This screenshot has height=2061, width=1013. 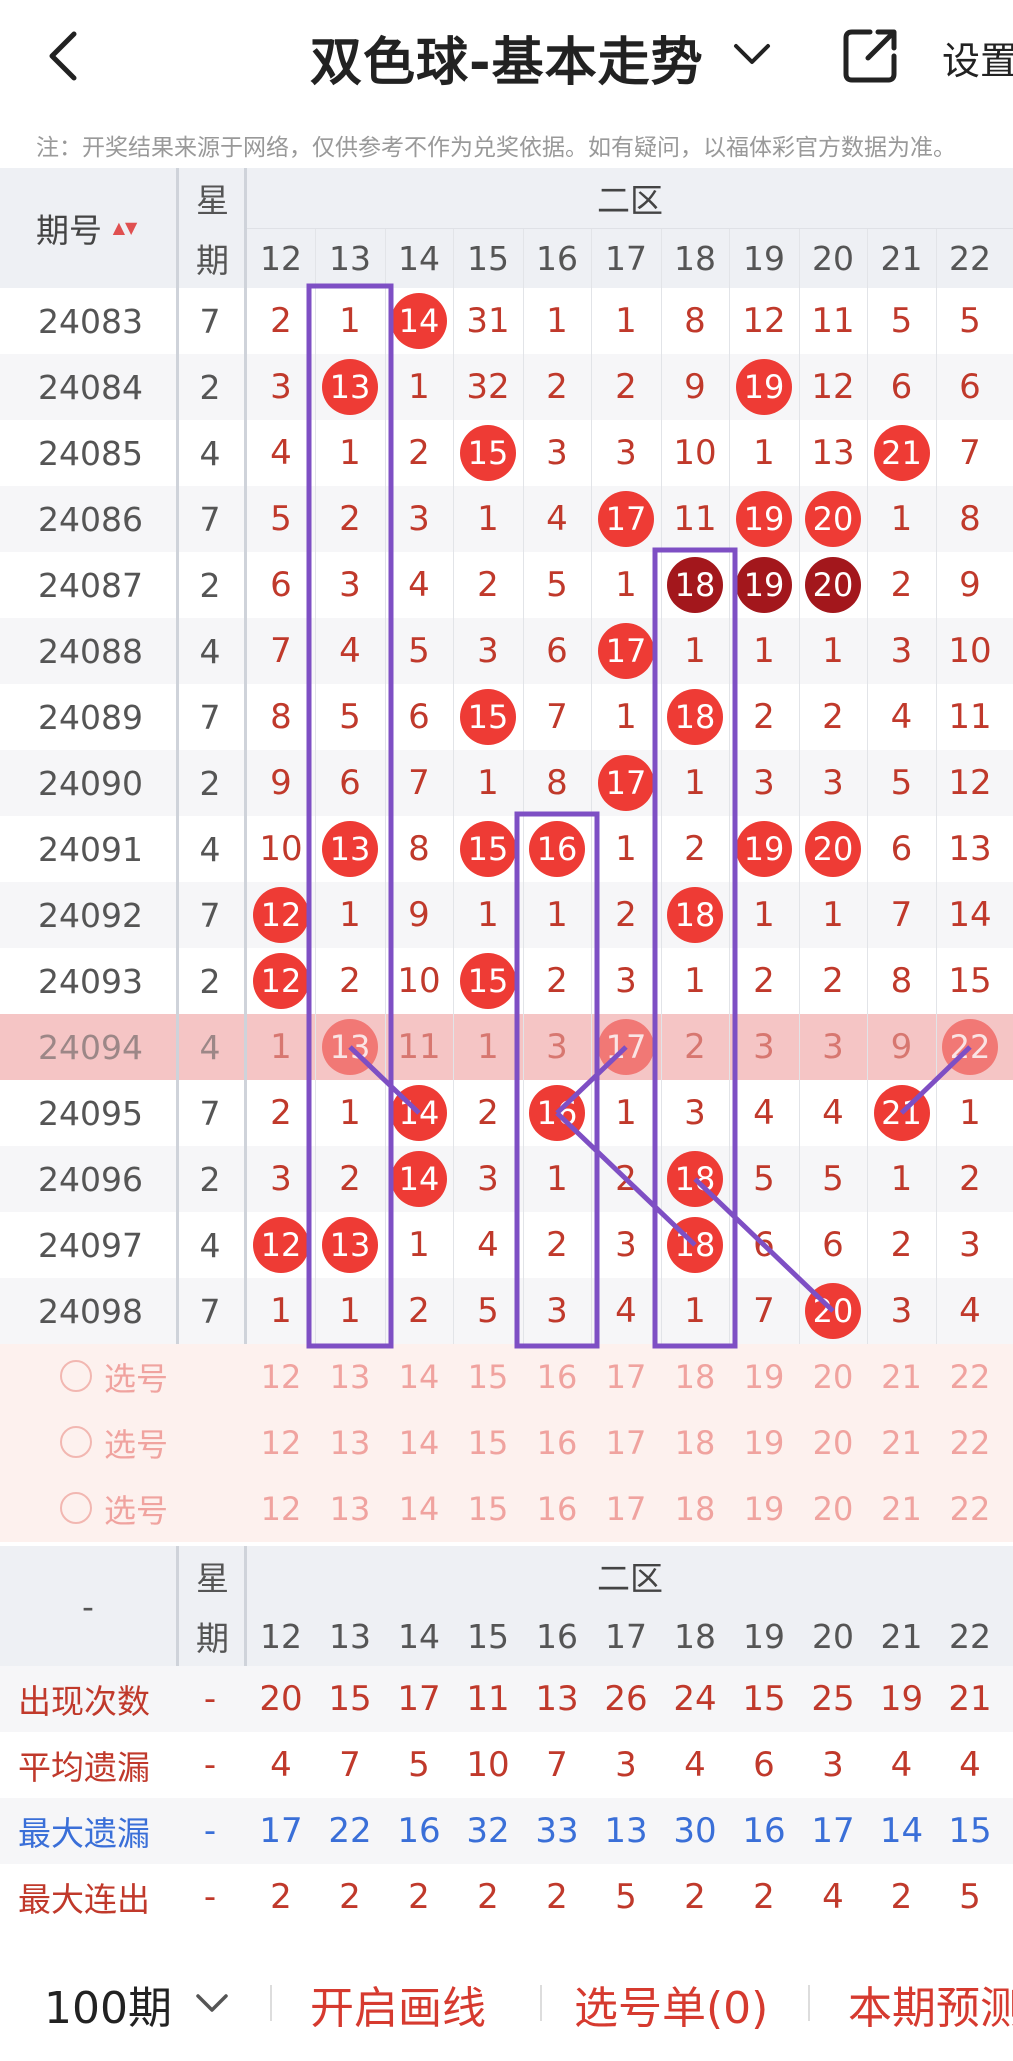 I want to click on sort-arrow-icon: ▲▼, so click(x=125, y=228).